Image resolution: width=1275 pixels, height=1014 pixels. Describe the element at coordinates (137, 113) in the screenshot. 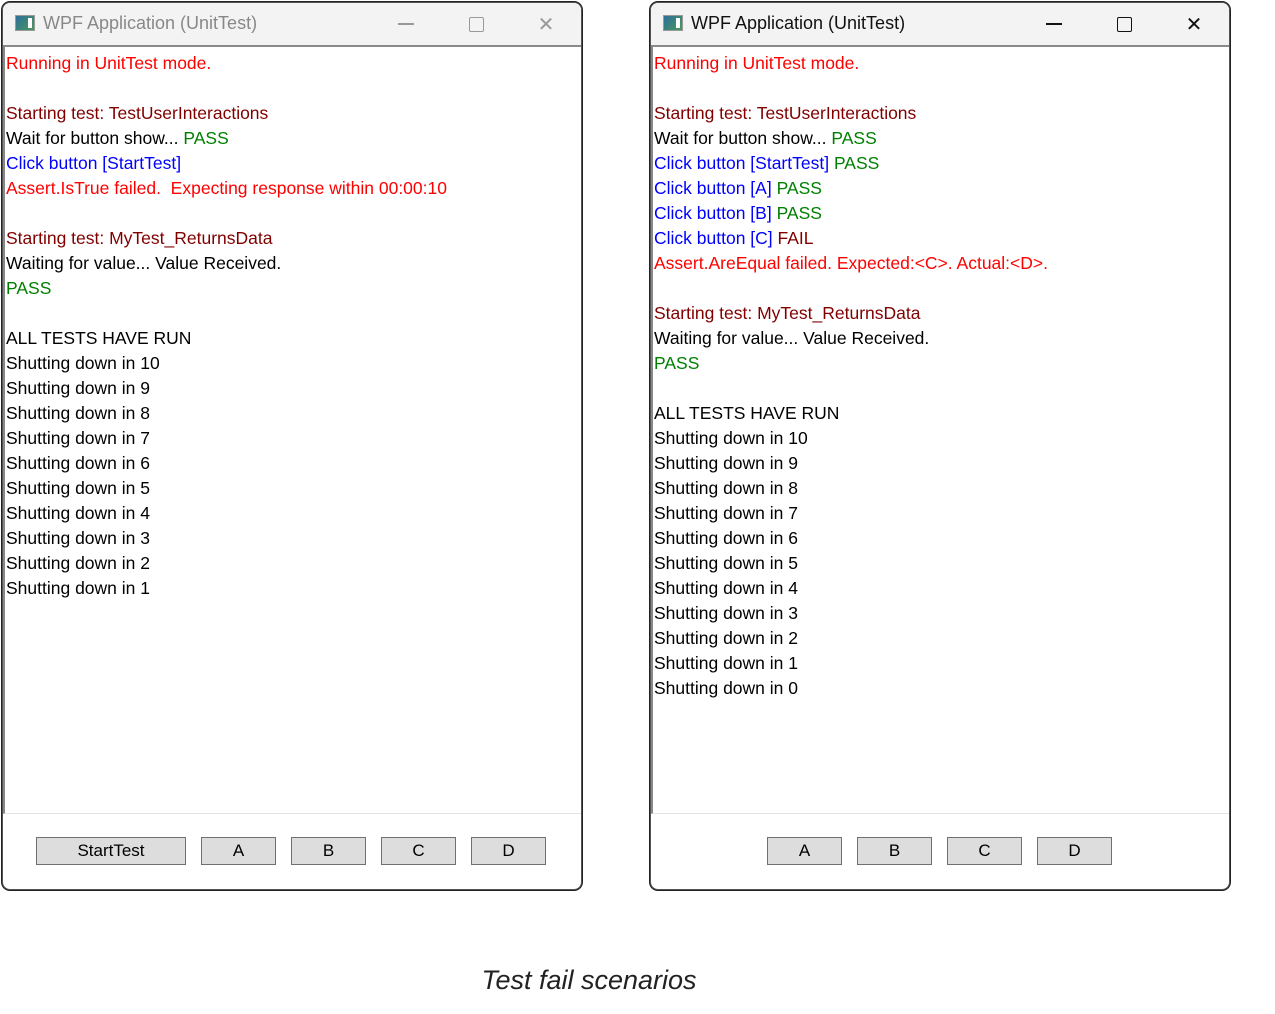

I see `log-segment: Starting test: TestUserInteractions` at that location.